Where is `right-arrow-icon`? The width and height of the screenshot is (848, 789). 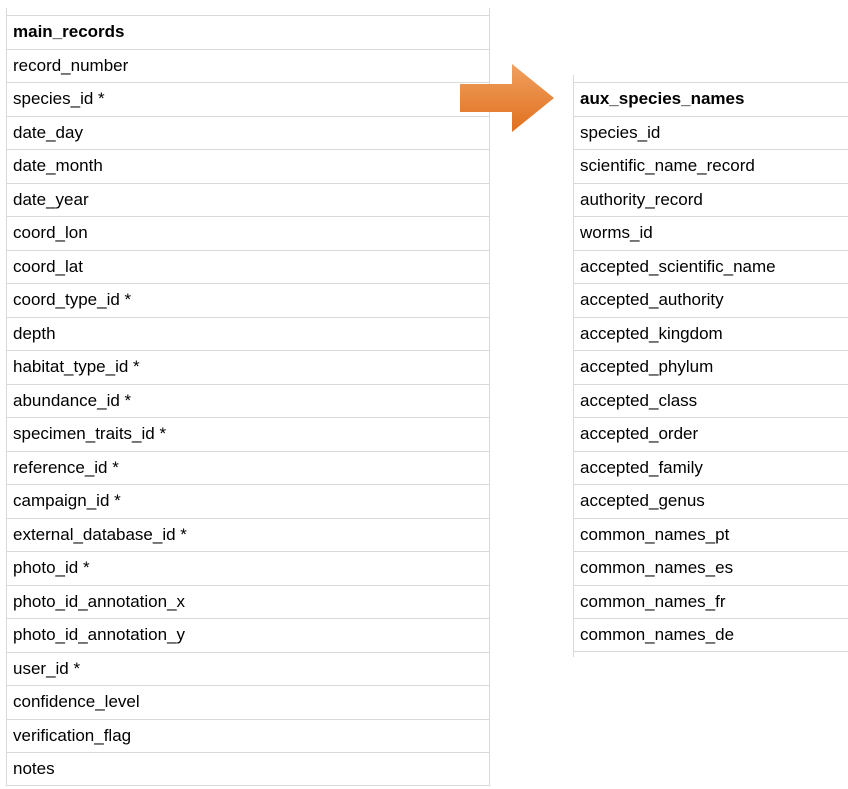 right-arrow-icon is located at coordinates (507, 98).